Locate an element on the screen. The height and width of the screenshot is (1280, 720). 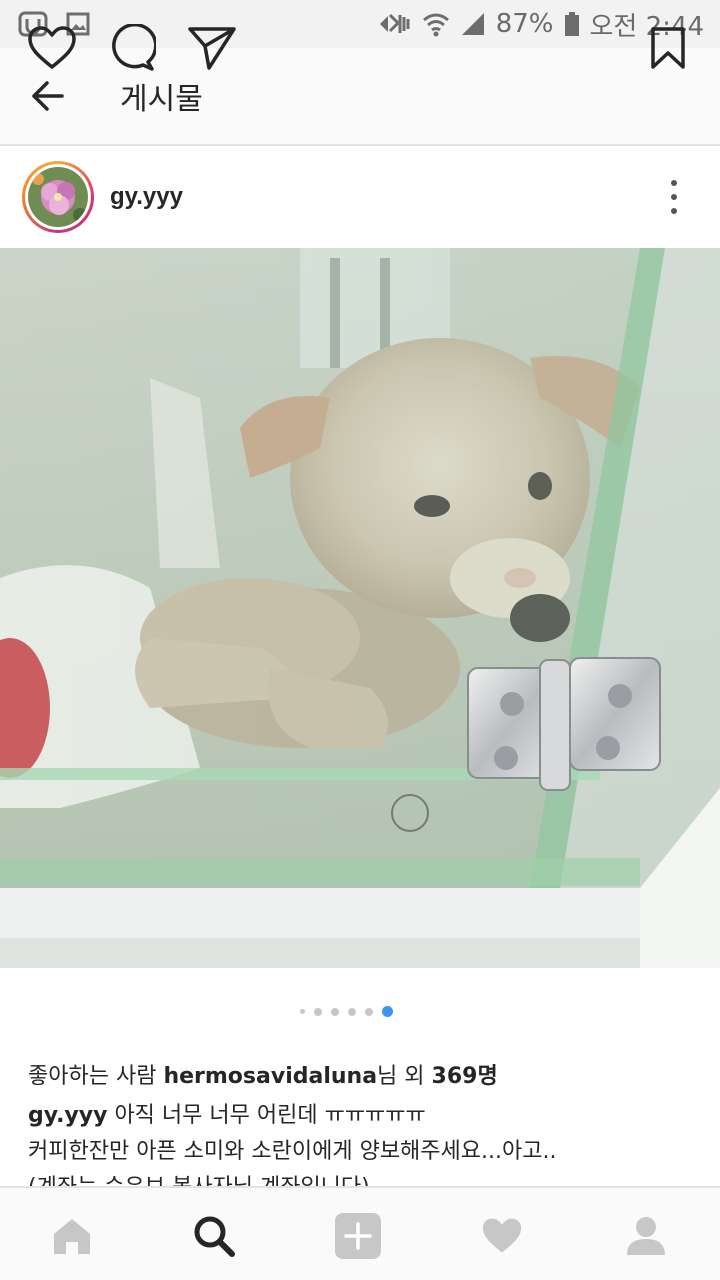
caption-line-1: 아직 너무 너무 어린데 ㅠㅠㅠㅠㅠ is located at coordinates (266, 1115).